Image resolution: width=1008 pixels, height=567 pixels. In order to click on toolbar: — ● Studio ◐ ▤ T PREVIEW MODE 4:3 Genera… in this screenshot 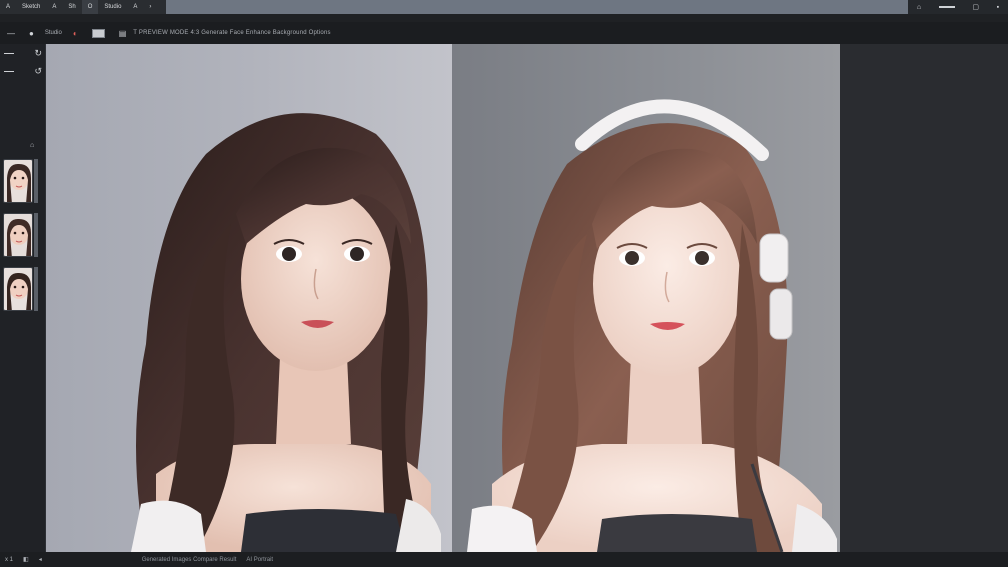, I will do `click(504, 33)`.